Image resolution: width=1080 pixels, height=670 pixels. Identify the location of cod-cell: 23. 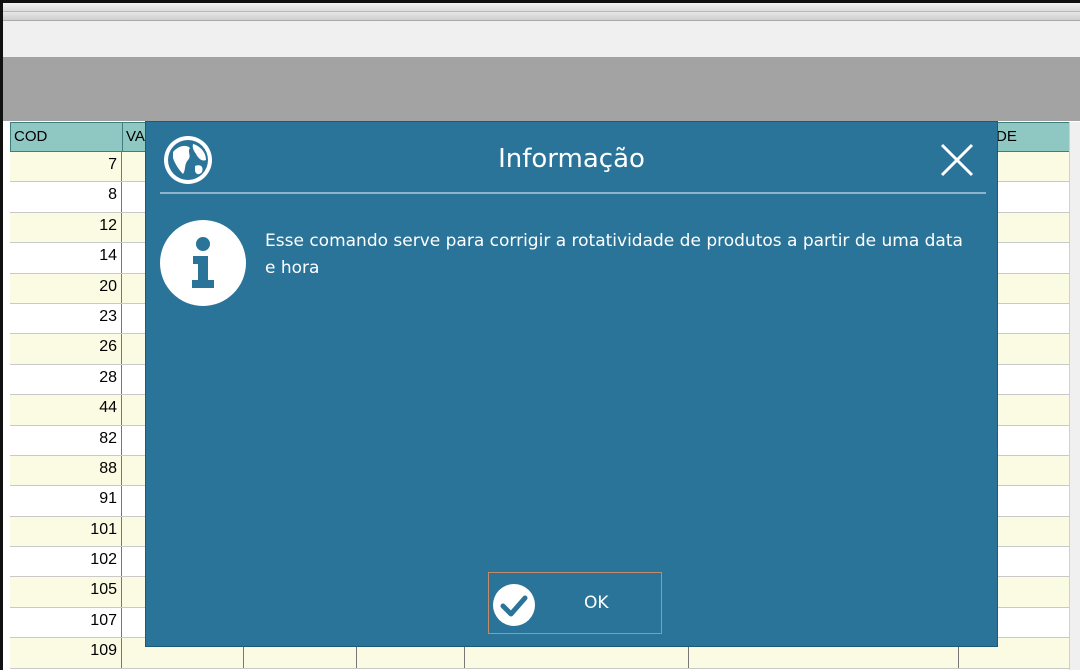
(66, 318).